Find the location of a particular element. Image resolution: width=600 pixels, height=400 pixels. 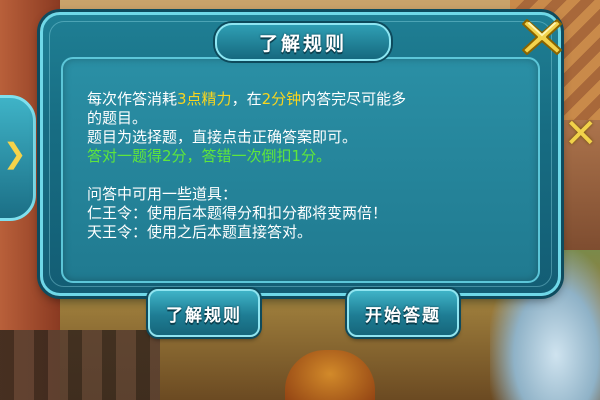

rules-text-segment: ，在 is located at coordinates (246, 99).